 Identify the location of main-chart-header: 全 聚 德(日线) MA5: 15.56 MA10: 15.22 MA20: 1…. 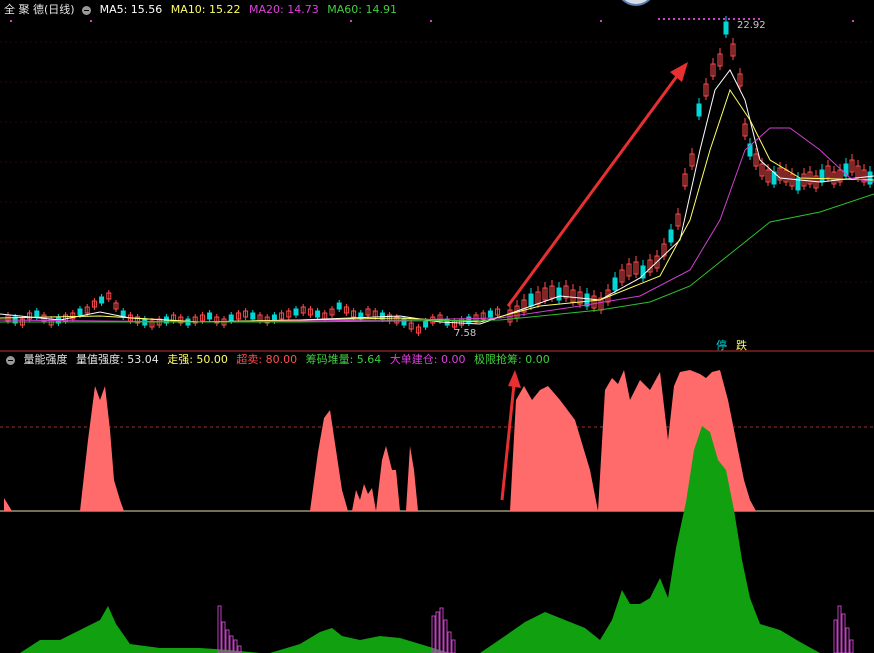
(203, 10).